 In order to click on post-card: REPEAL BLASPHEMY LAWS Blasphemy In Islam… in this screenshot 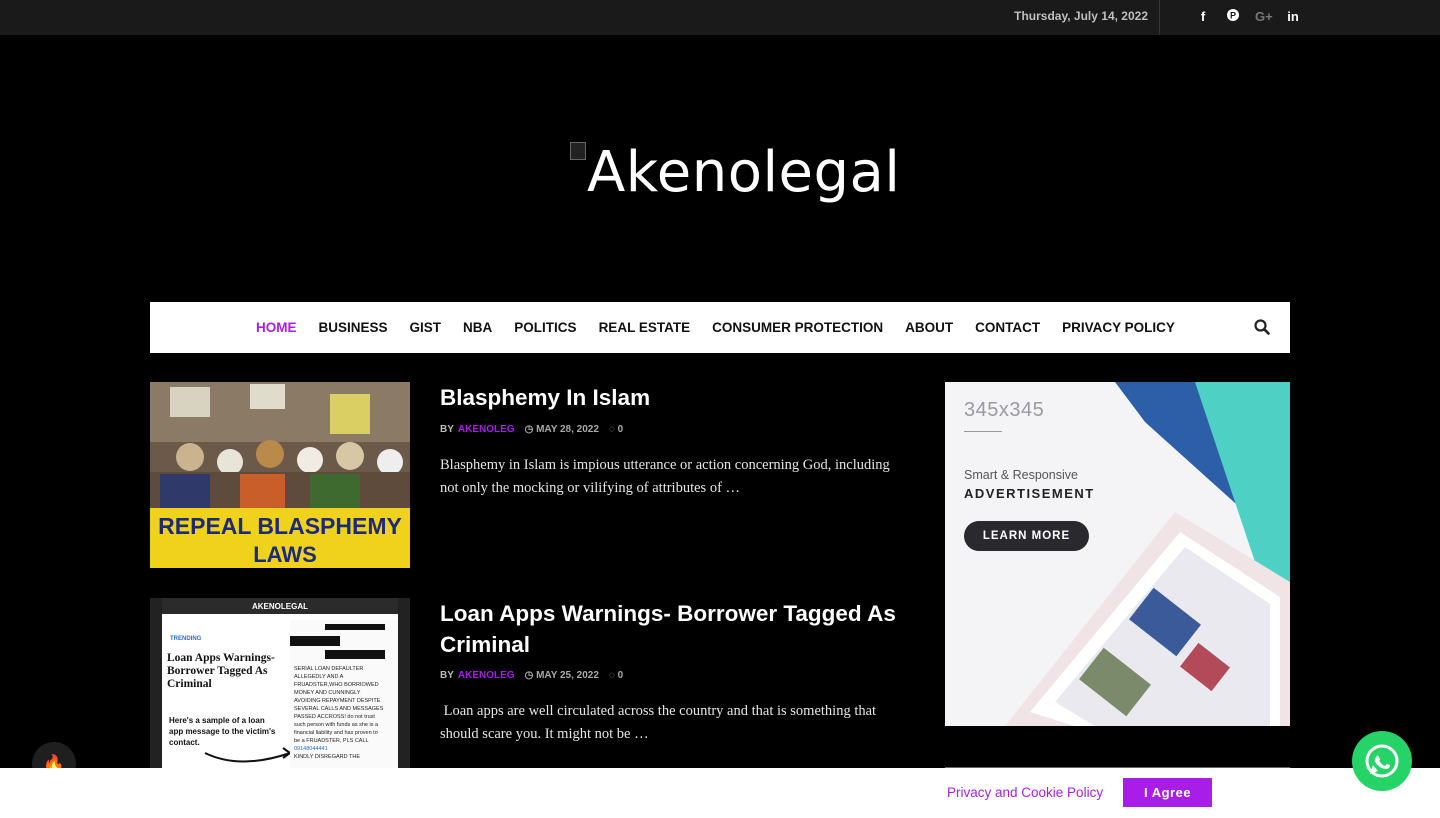, I will do `click(530, 475)`.